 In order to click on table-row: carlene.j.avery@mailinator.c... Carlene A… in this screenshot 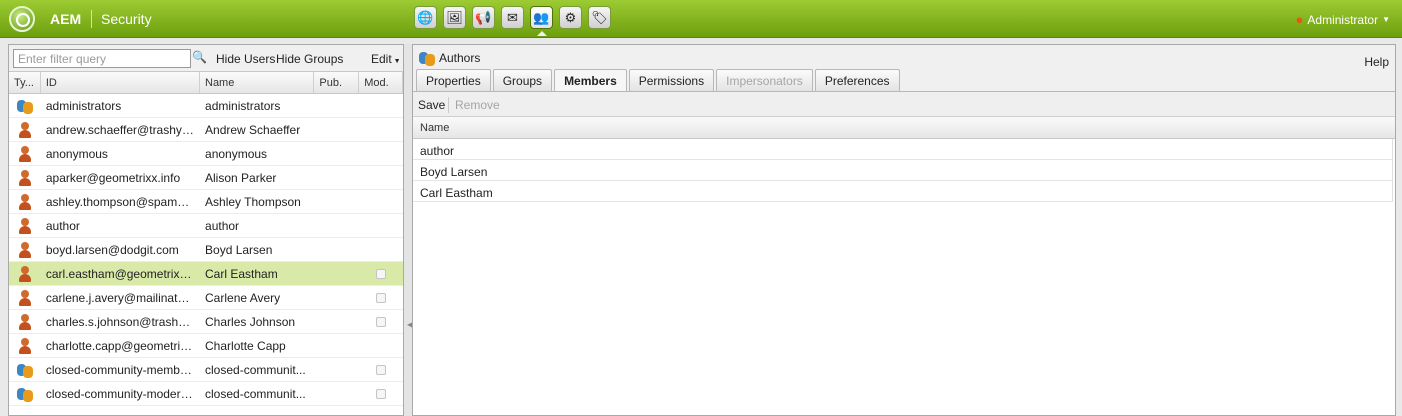, I will do `click(206, 298)`.